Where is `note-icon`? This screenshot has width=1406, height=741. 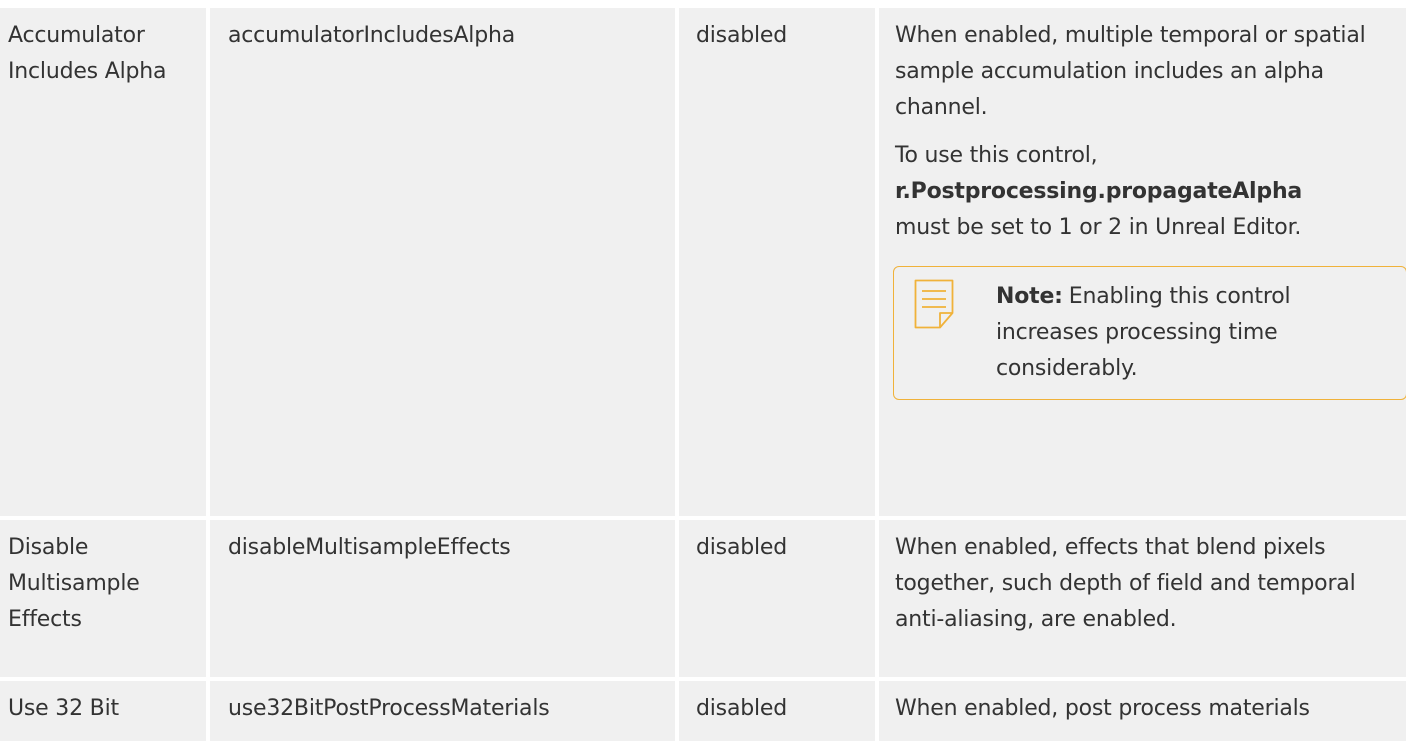 note-icon is located at coordinates (934, 304).